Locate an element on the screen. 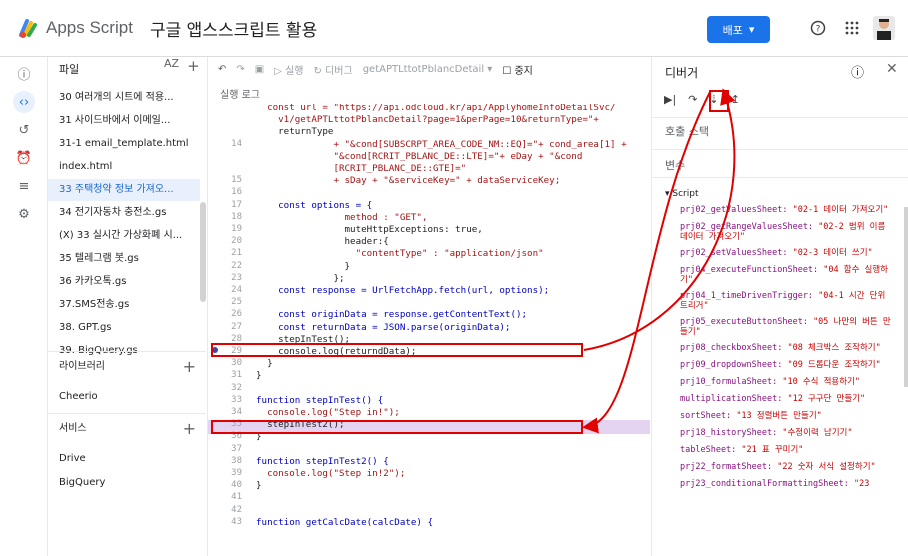  undo-icon: ↶ is located at coordinates (222, 69).